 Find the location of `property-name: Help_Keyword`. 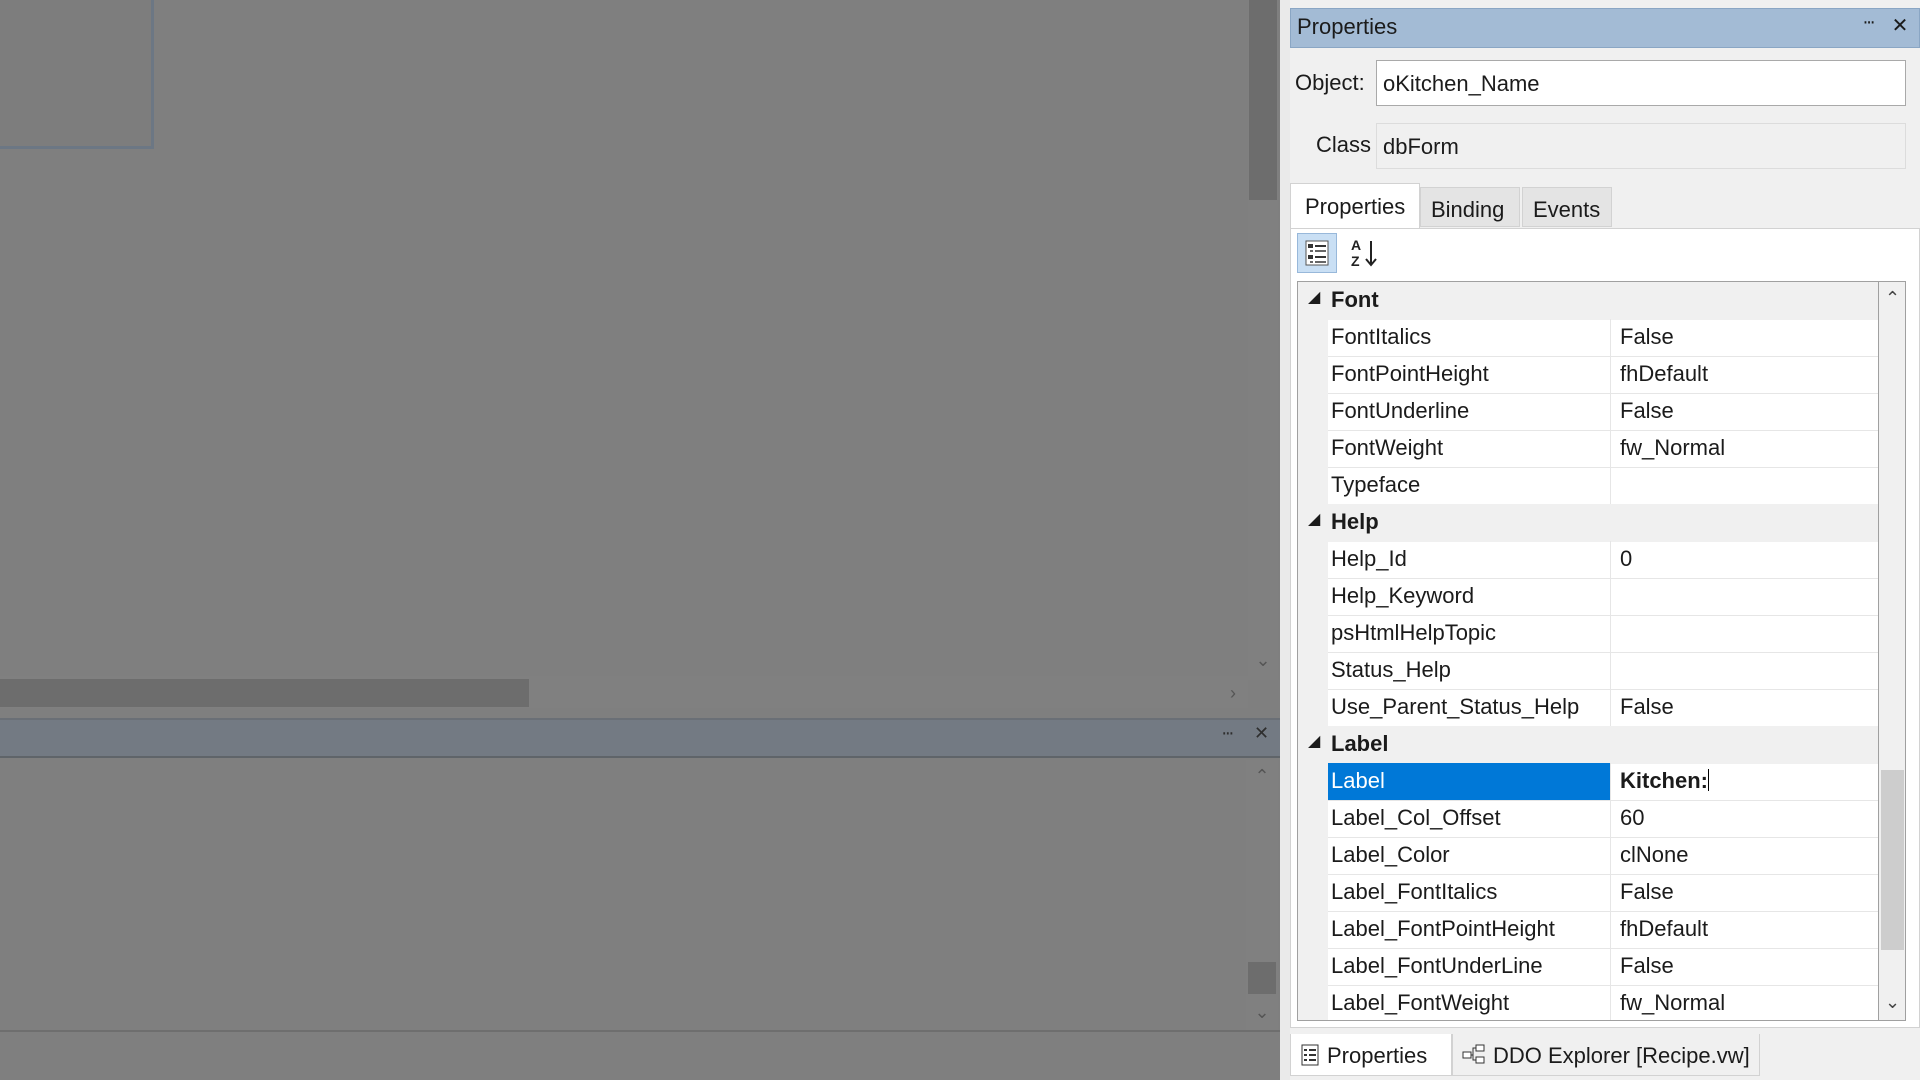

property-name: Help_Keyword is located at coordinates (1469, 596).